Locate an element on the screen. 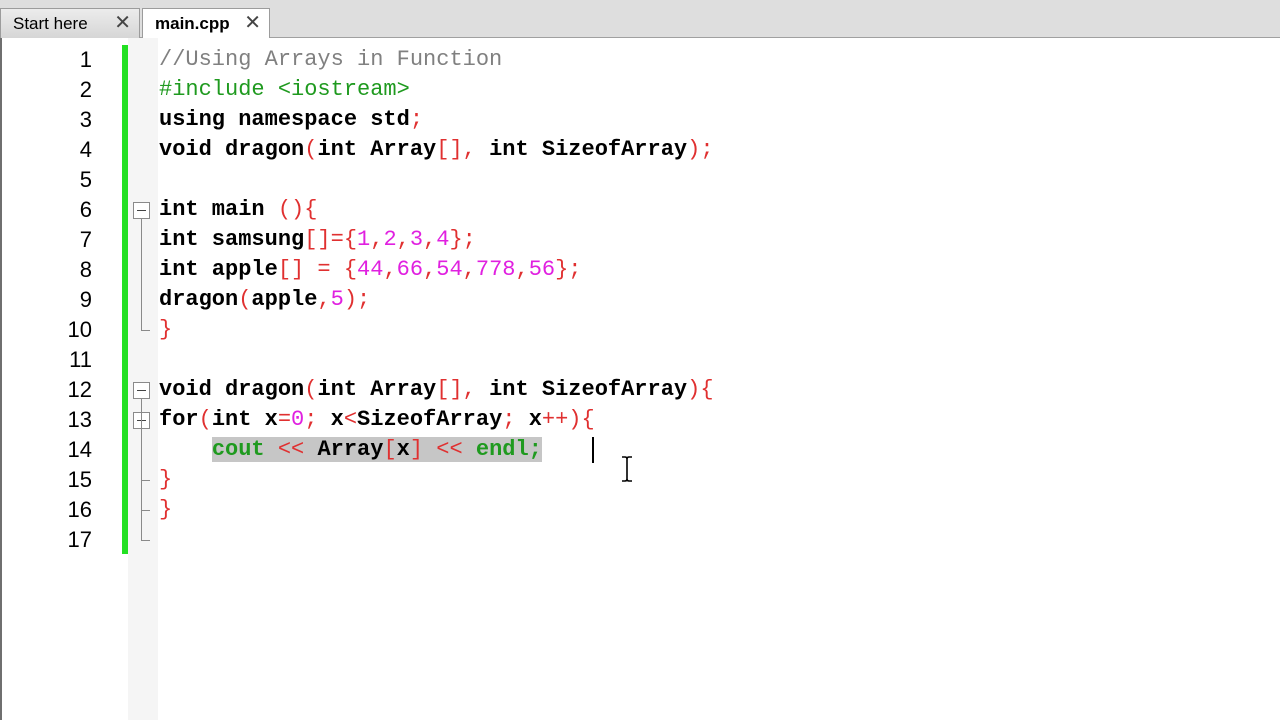 The image size is (1280, 720). number-literal: 3 is located at coordinates (416, 239).